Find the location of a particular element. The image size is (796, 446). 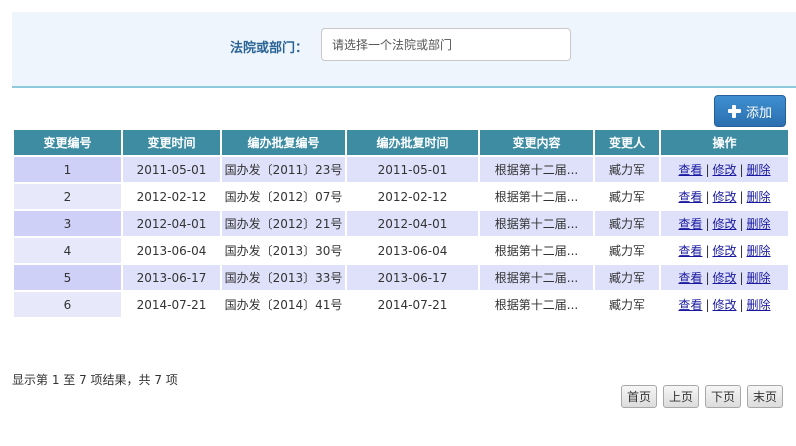

table-header-row: 变更编号 变更时间 编办批复编号 编办批复时间 变更内容 变更人 操作 is located at coordinates (401, 142).